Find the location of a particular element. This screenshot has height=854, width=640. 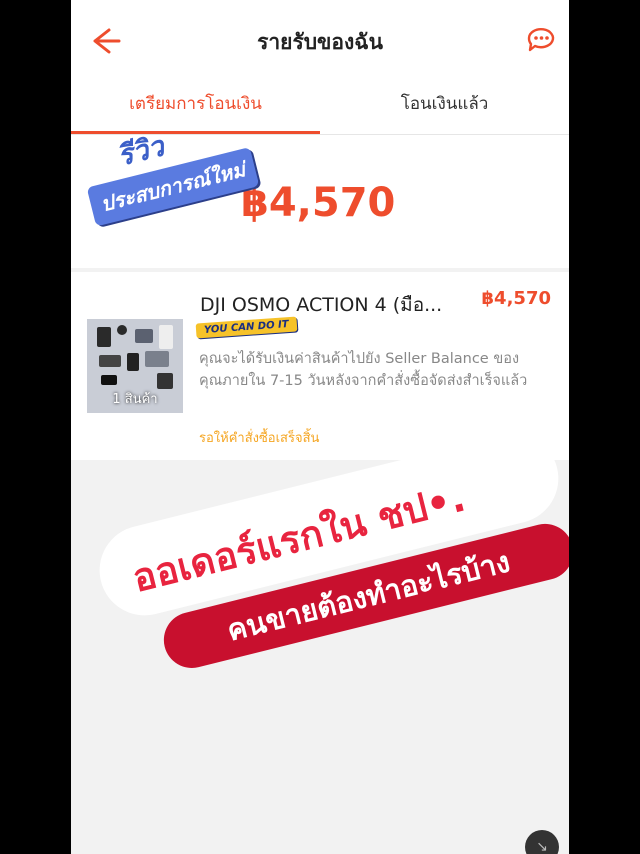

page-title: รายรับของฉัน is located at coordinates (320, 42).